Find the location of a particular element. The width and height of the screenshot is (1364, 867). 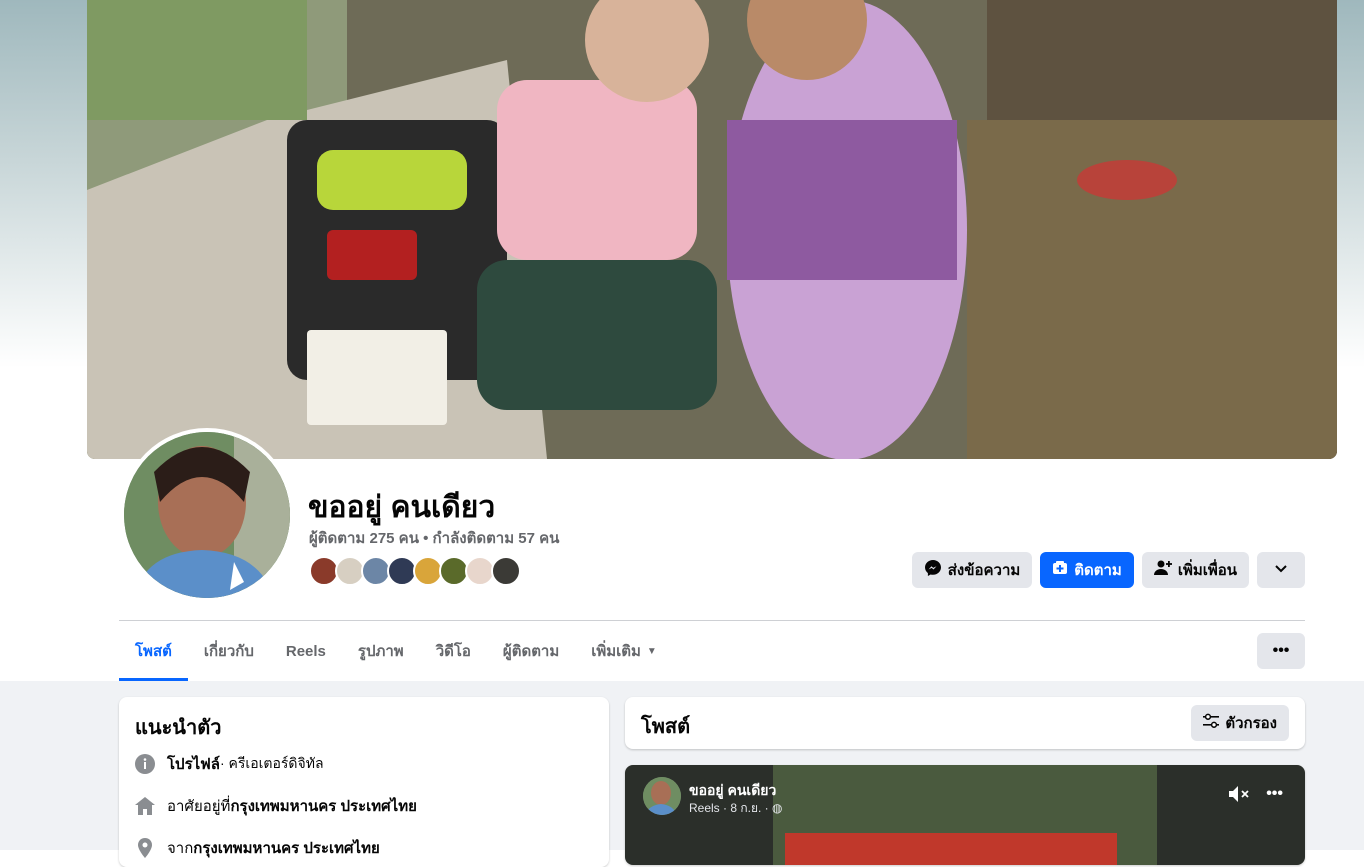

add-friend-icon is located at coordinates (1162, 570).